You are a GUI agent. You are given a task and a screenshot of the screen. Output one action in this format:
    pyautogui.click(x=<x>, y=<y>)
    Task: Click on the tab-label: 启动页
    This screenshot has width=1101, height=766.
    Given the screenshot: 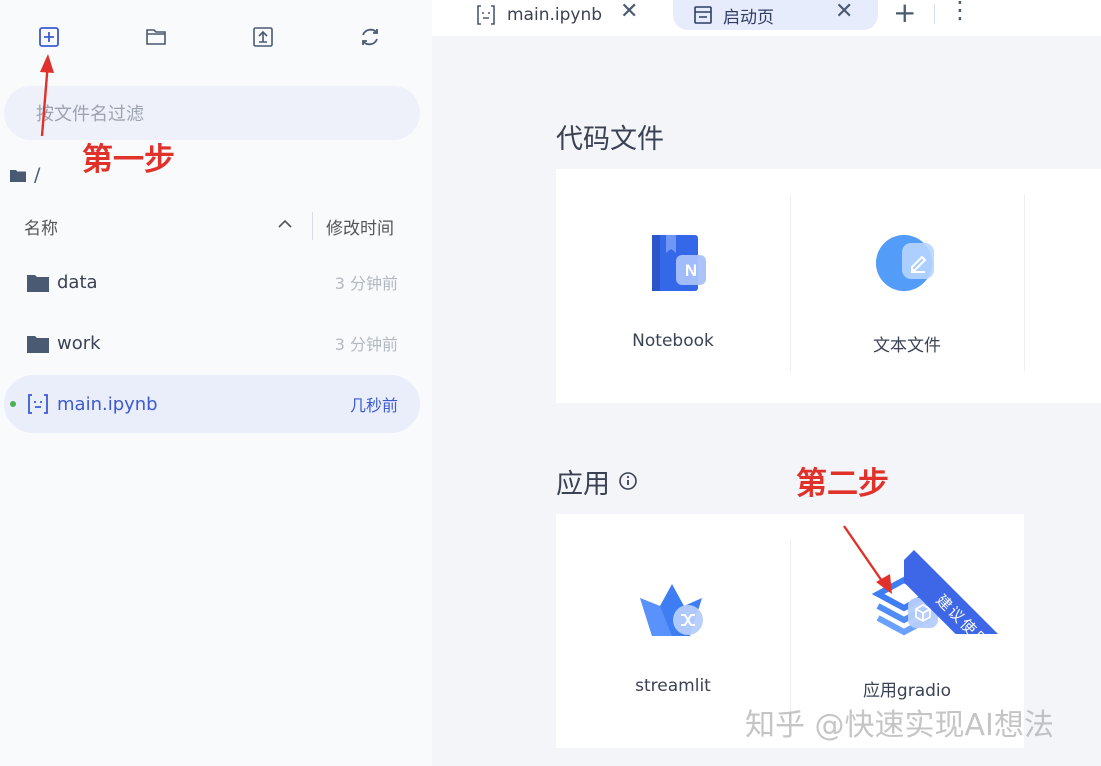 What is the action you would take?
    pyautogui.click(x=748, y=17)
    